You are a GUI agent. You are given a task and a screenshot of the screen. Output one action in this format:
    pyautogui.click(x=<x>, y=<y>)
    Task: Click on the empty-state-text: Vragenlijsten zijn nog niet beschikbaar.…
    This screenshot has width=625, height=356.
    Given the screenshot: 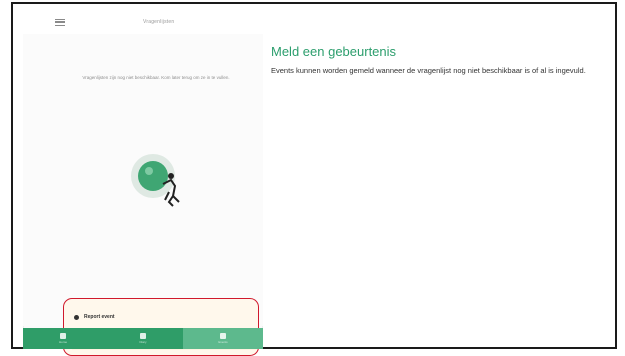 What is the action you would take?
    pyautogui.click(x=156, y=77)
    